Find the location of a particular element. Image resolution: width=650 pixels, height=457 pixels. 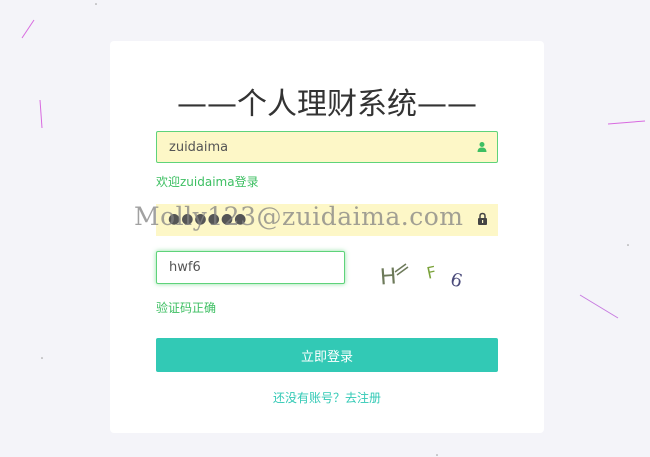

password-field: ●●●●●● is located at coordinates (327, 220).